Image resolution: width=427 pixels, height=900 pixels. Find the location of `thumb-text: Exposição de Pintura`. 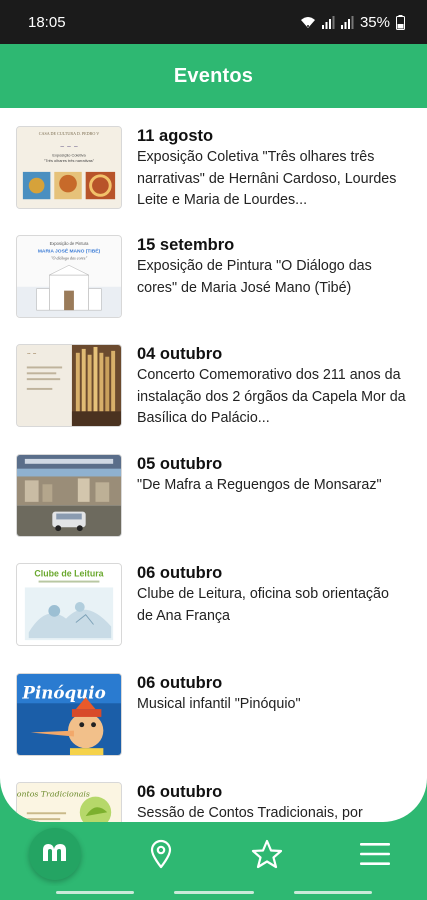

thumb-text: Exposição de Pintura is located at coordinates (70, 243).